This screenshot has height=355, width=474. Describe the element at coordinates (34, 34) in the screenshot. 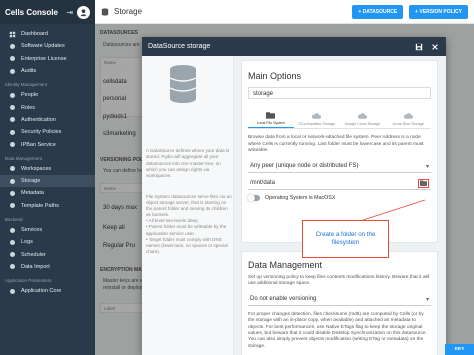

I see `sidebar-item-label: Dashboard` at that location.